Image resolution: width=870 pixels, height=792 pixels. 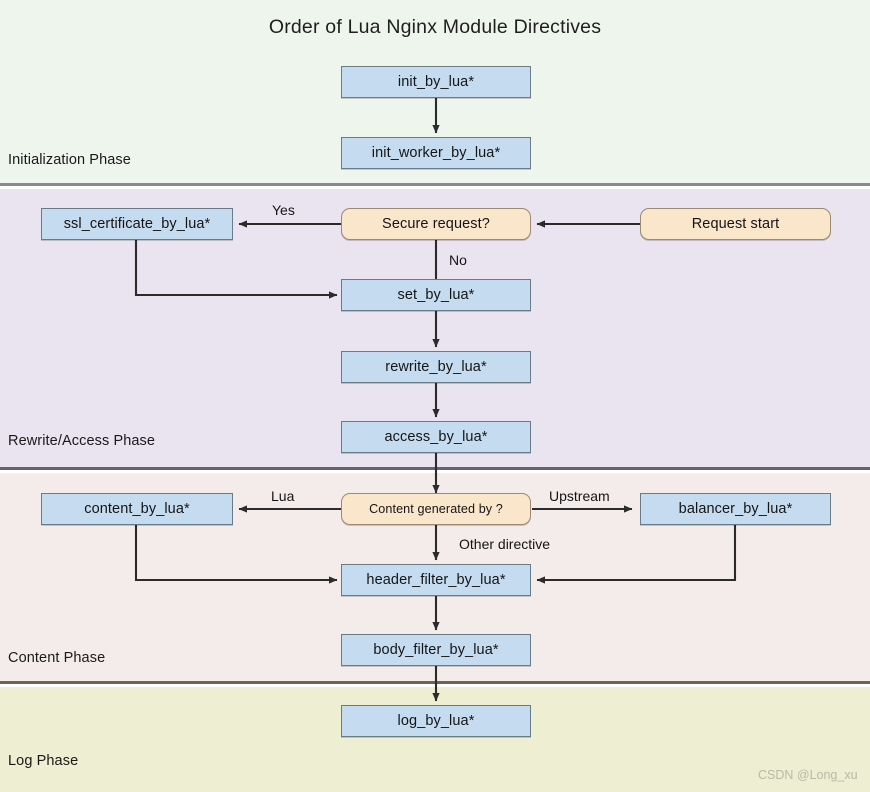 What do you see at coordinates (82, 441) in the screenshot?
I see `phase-label-rewrite-access: Rewrite/Access Phase` at bounding box center [82, 441].